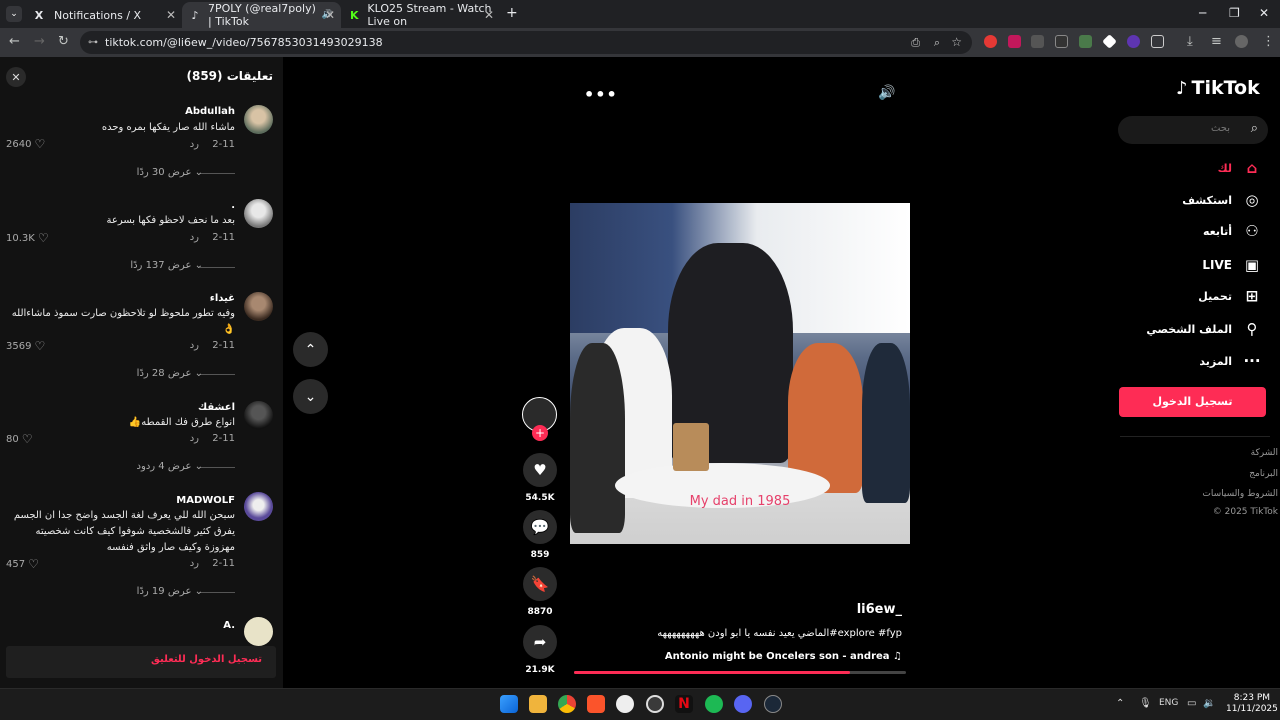 The image size is (1280, 720). What do you see at coordinates (684, 704) in the screenshot?
I see `netflix-icon: N` at bounding box center [684, 704].